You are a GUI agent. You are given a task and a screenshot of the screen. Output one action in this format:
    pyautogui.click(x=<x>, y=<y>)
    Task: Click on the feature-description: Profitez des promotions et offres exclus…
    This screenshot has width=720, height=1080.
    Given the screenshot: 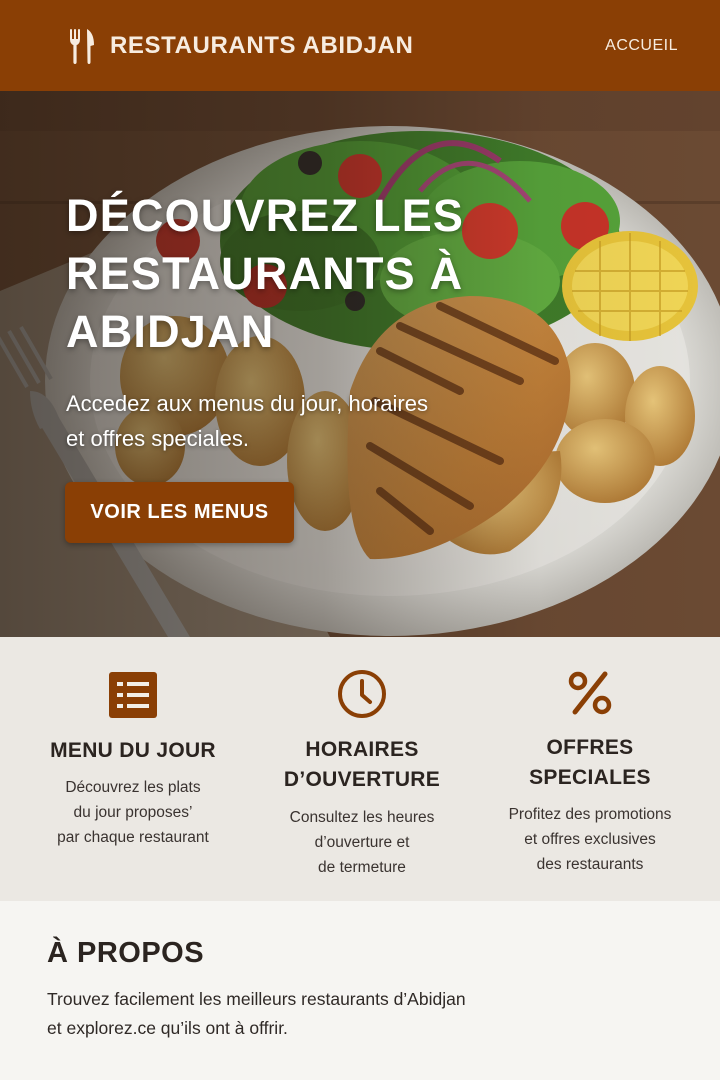 What is the action you would take?
    pyautogui.click(x=590, y=839)
    